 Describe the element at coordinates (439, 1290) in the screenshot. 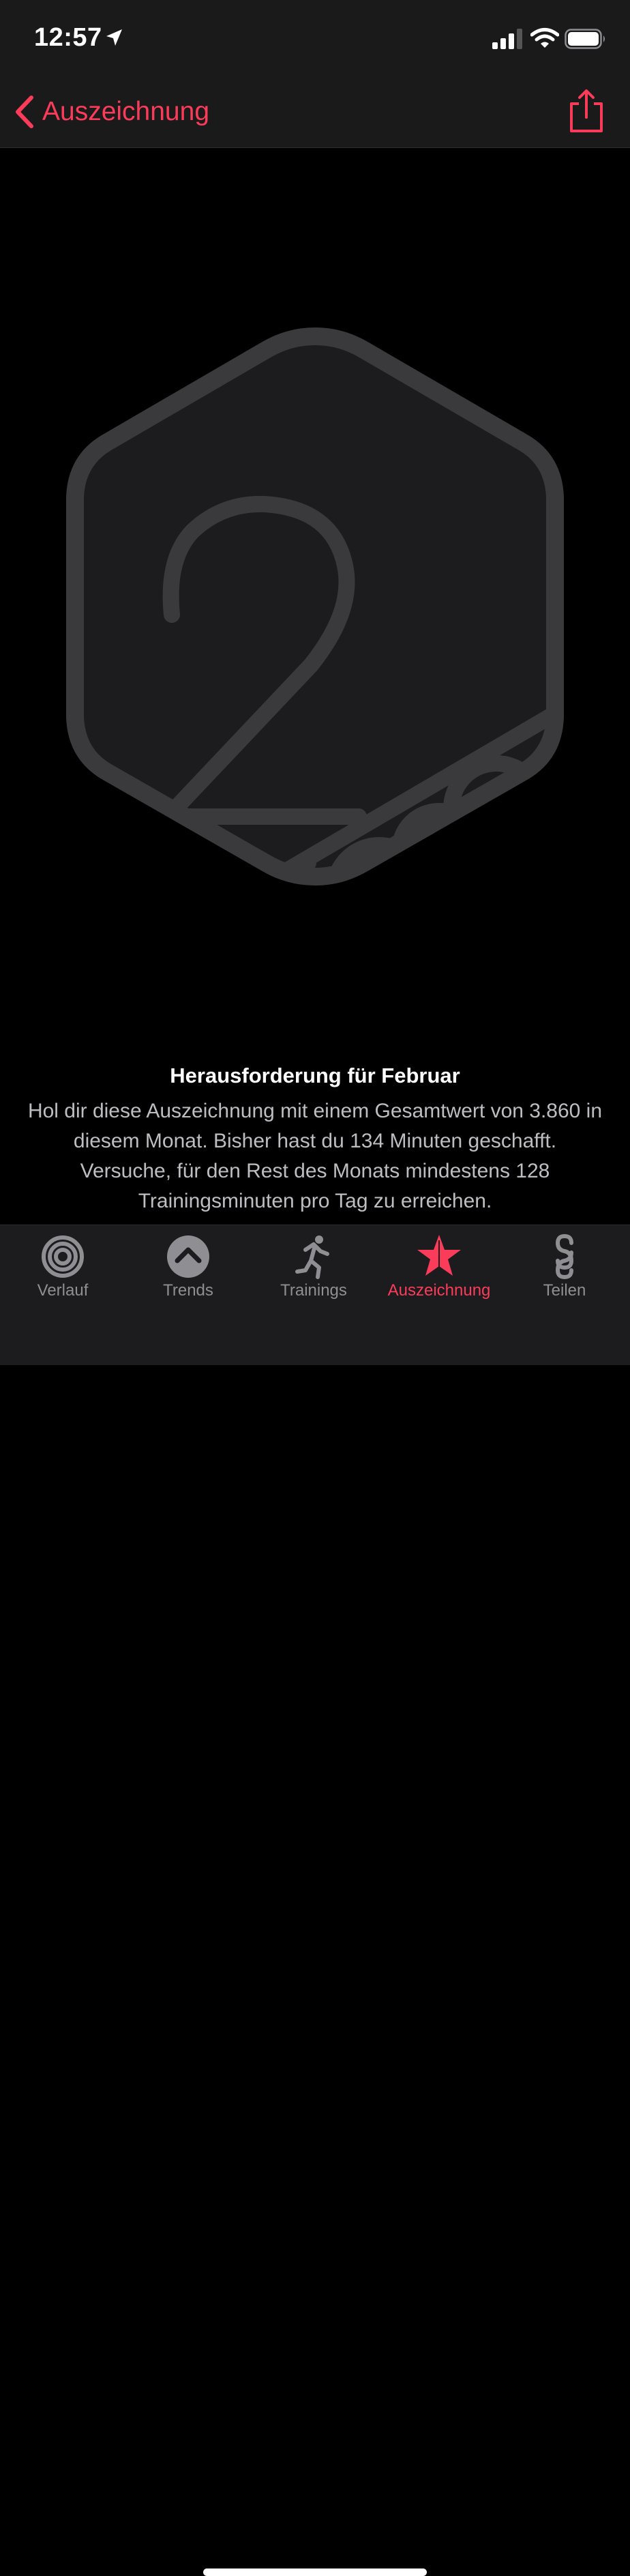

I see `tab-label: Auszeichnung` at that location.